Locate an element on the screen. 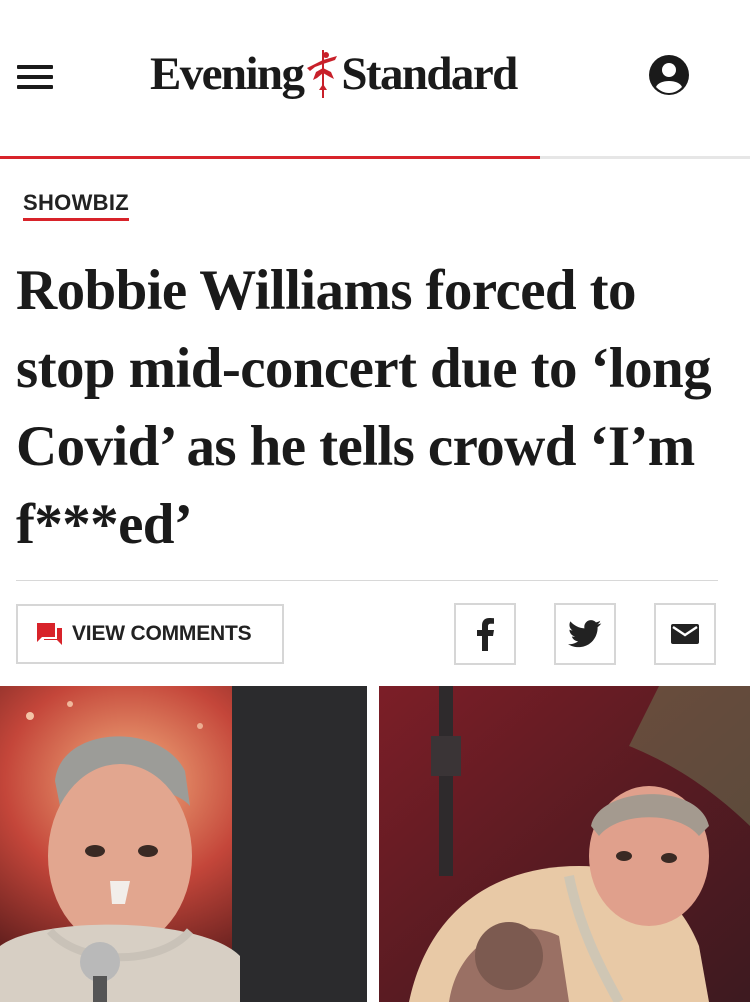 This screenshot has height=1002, width=750. twitter-bird-icon is located at coordinates (585, 634).